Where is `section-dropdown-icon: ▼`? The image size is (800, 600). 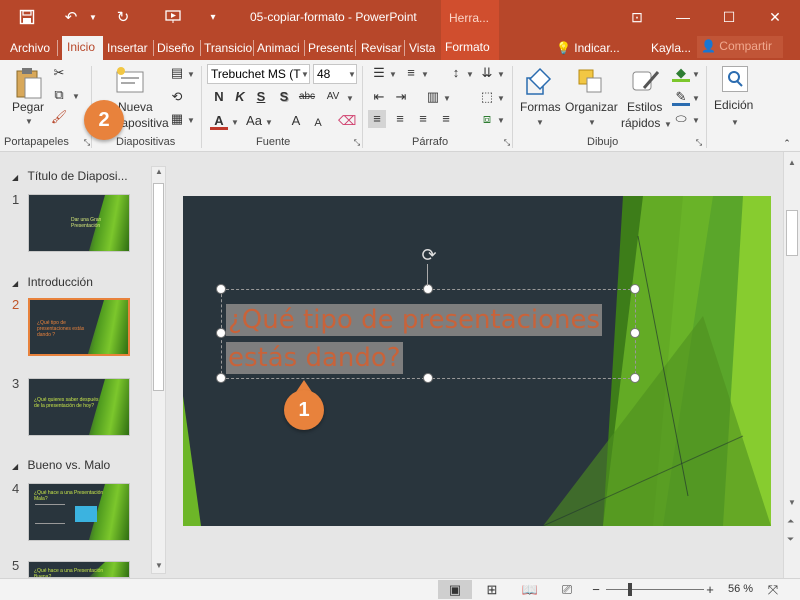 section-dropdown-icon: ▼ is located at coordinates (191, 120).